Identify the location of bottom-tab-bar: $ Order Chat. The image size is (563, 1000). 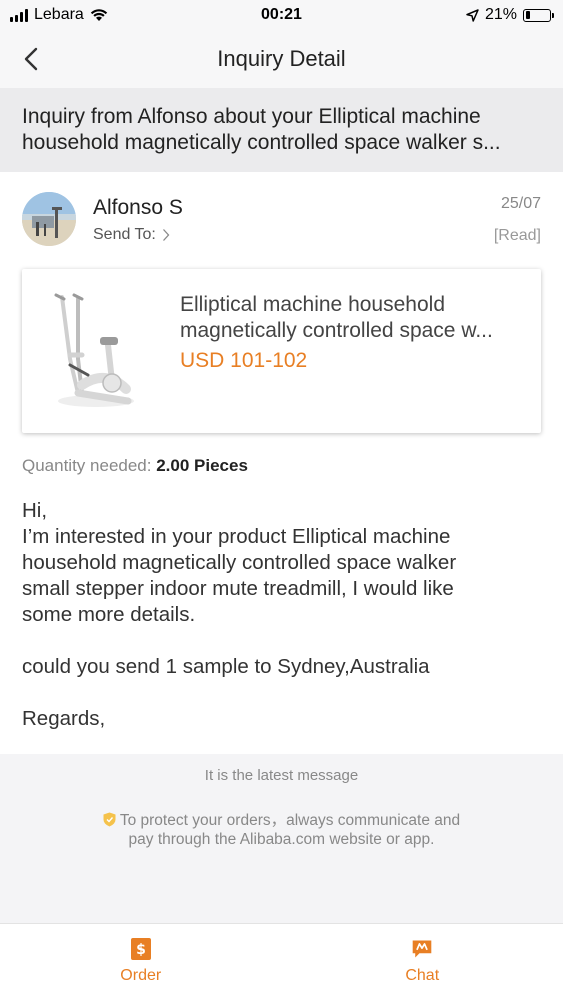
(281, 961).